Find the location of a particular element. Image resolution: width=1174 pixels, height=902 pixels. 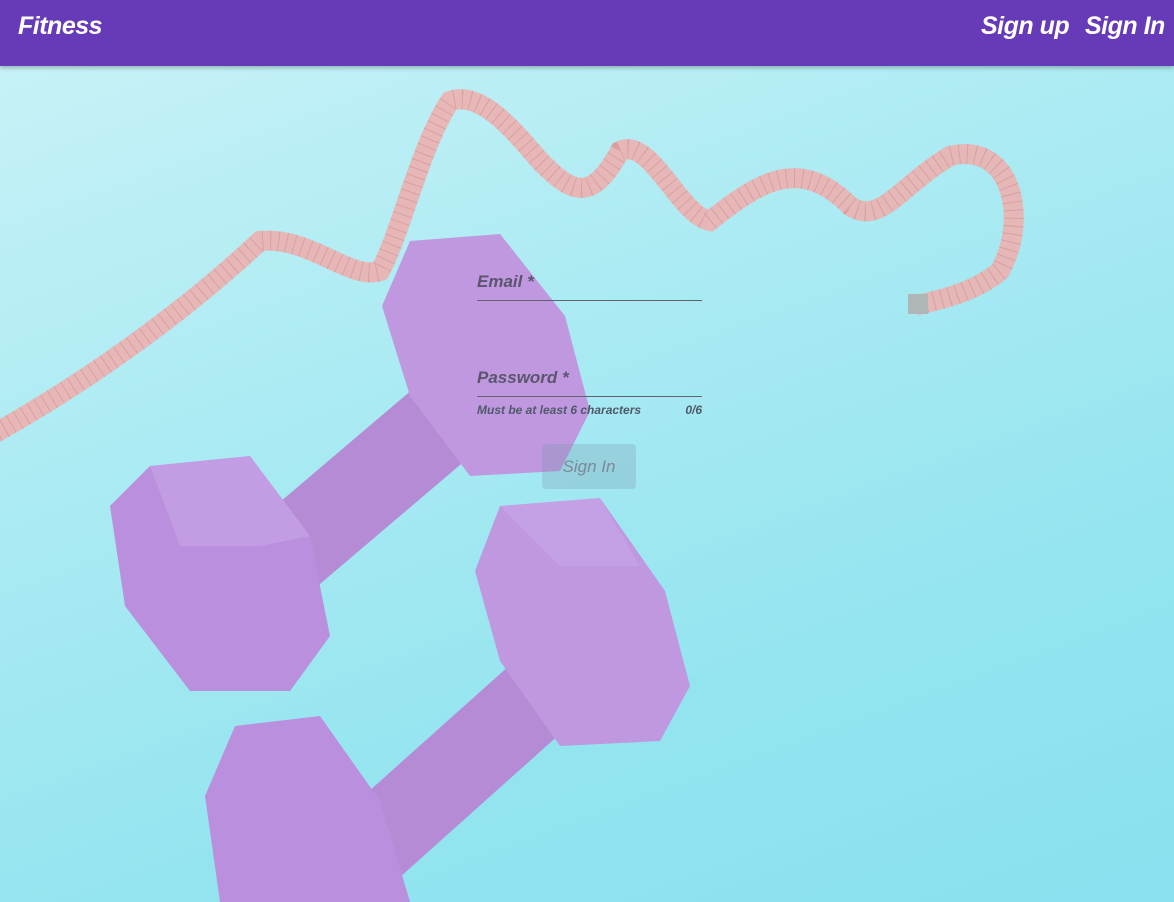

signup-link: Sign up is located at coordinates (1025, 26).